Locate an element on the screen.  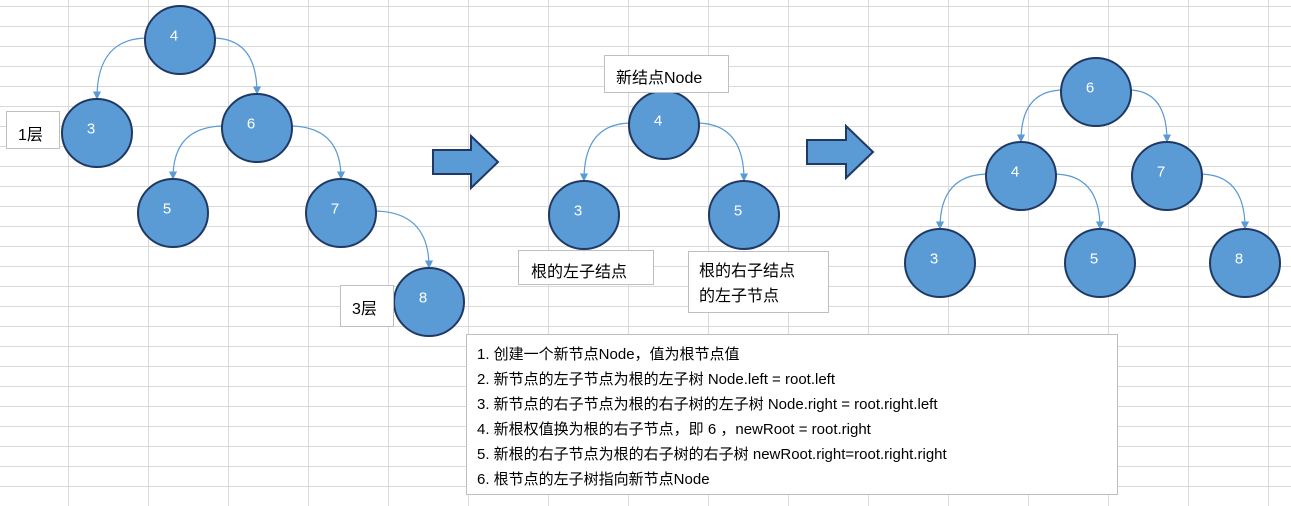
result-edge-r4-r3 is located at coordinates (962, 201).